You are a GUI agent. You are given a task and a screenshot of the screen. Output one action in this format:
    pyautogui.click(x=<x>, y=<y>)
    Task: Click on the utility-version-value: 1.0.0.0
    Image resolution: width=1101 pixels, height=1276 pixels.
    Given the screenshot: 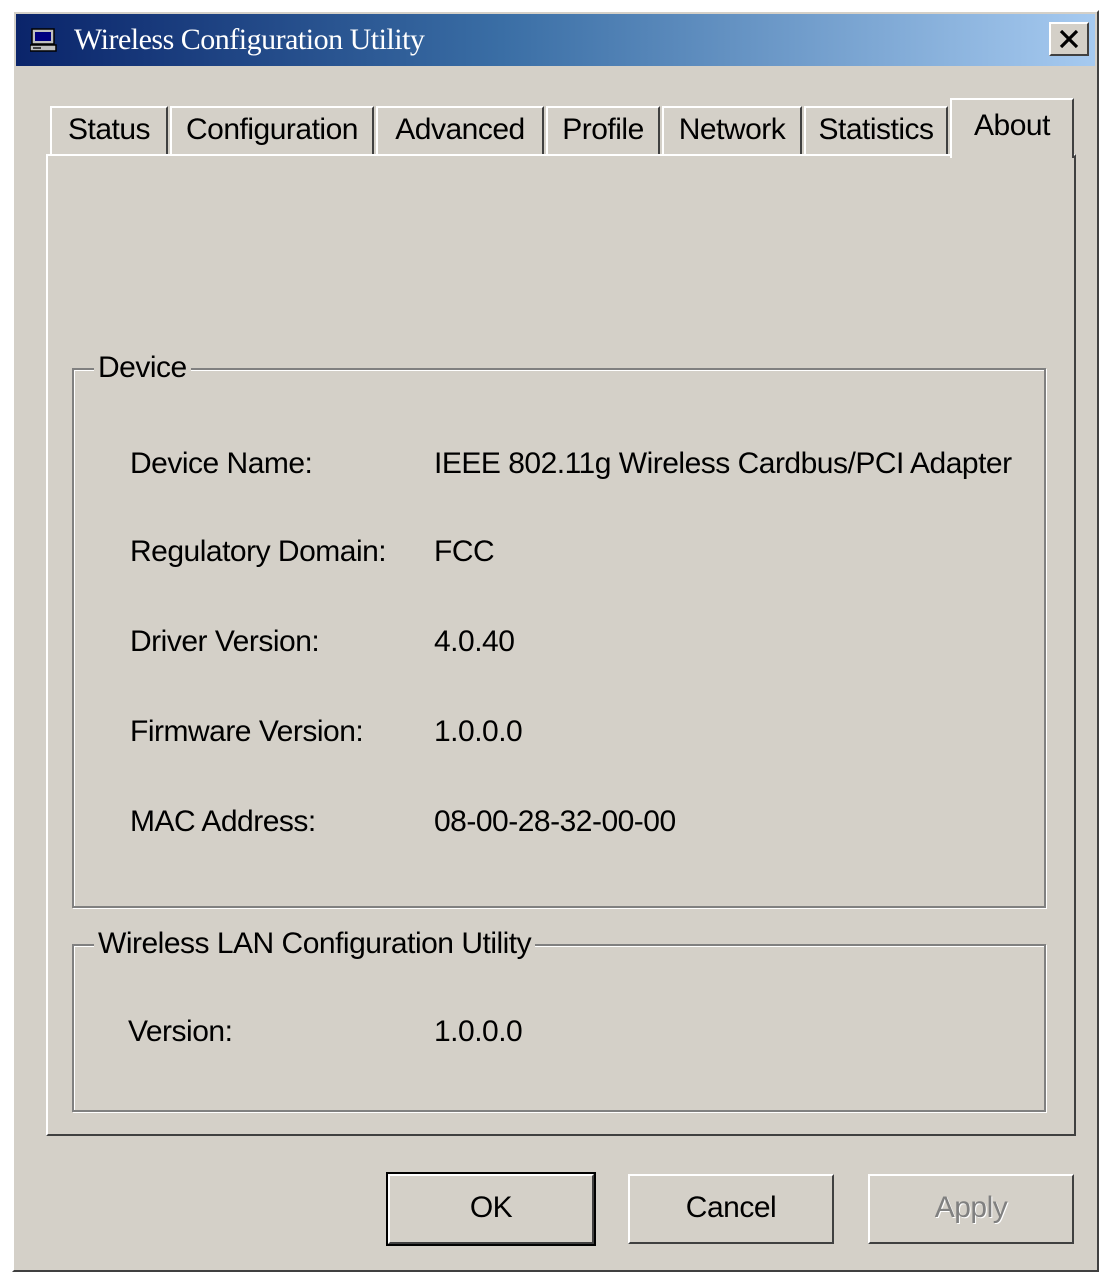 What is the action you would take?
    pyautogui.click(x=478, y=1031)
    